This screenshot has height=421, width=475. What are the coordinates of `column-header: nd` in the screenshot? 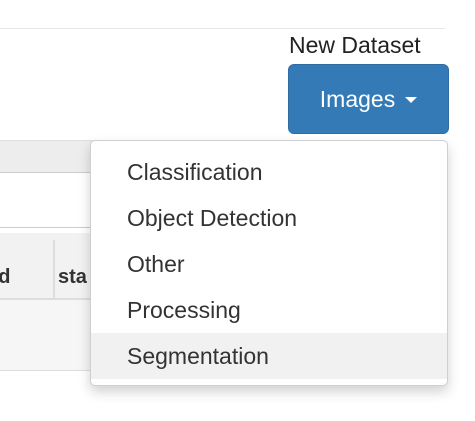 It's located at (5, 277).